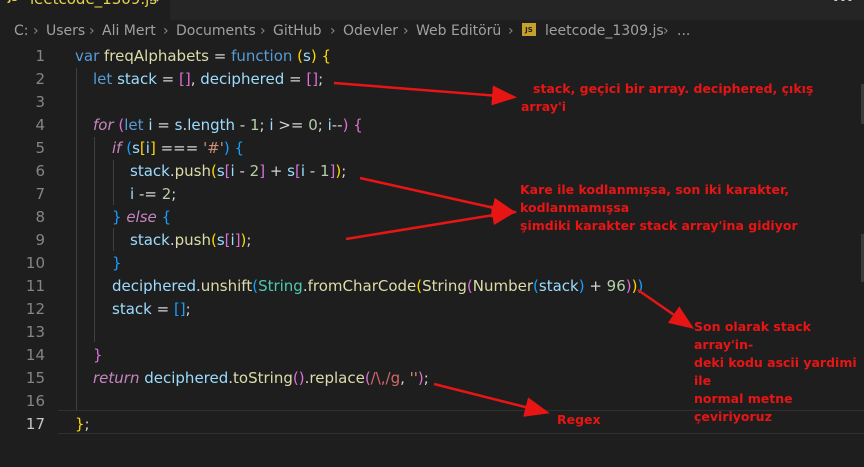  What do you see at coordinates (40, 240) in the screenshot?
I see `line-number: 9` at bounding box center [40, 240].